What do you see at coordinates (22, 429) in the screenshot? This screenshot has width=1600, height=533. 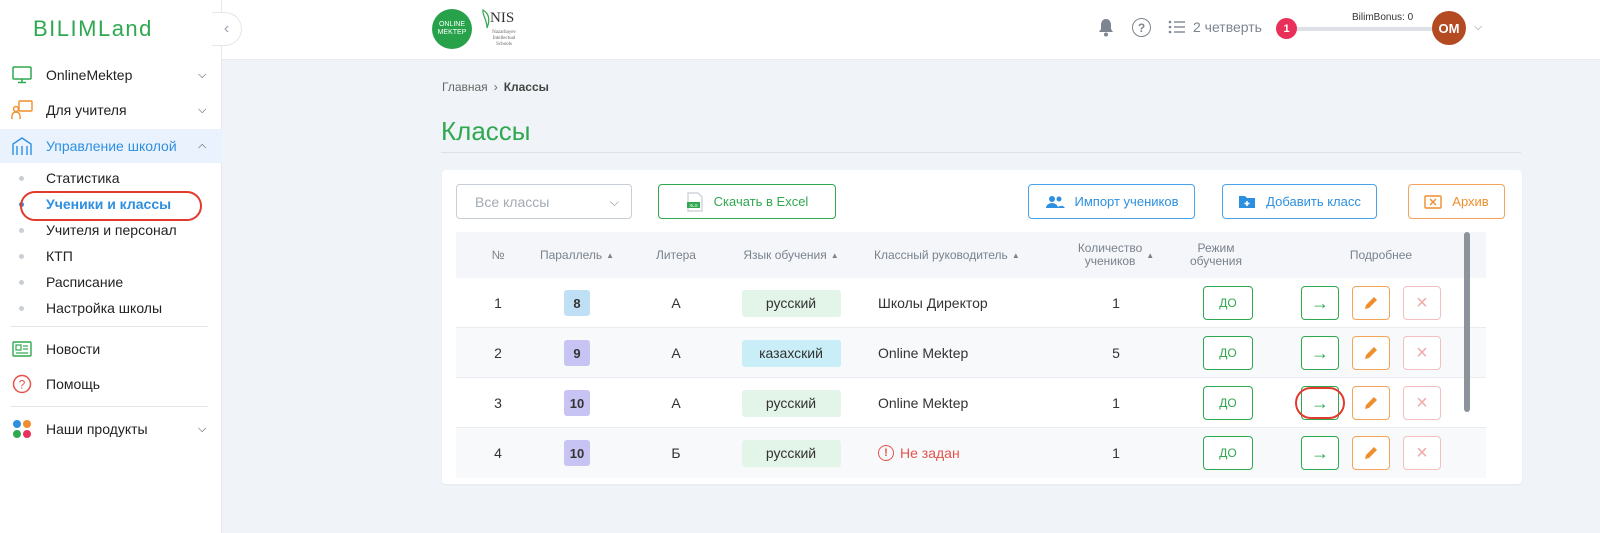 I see `products-icon` at bounding box center [22, 429].